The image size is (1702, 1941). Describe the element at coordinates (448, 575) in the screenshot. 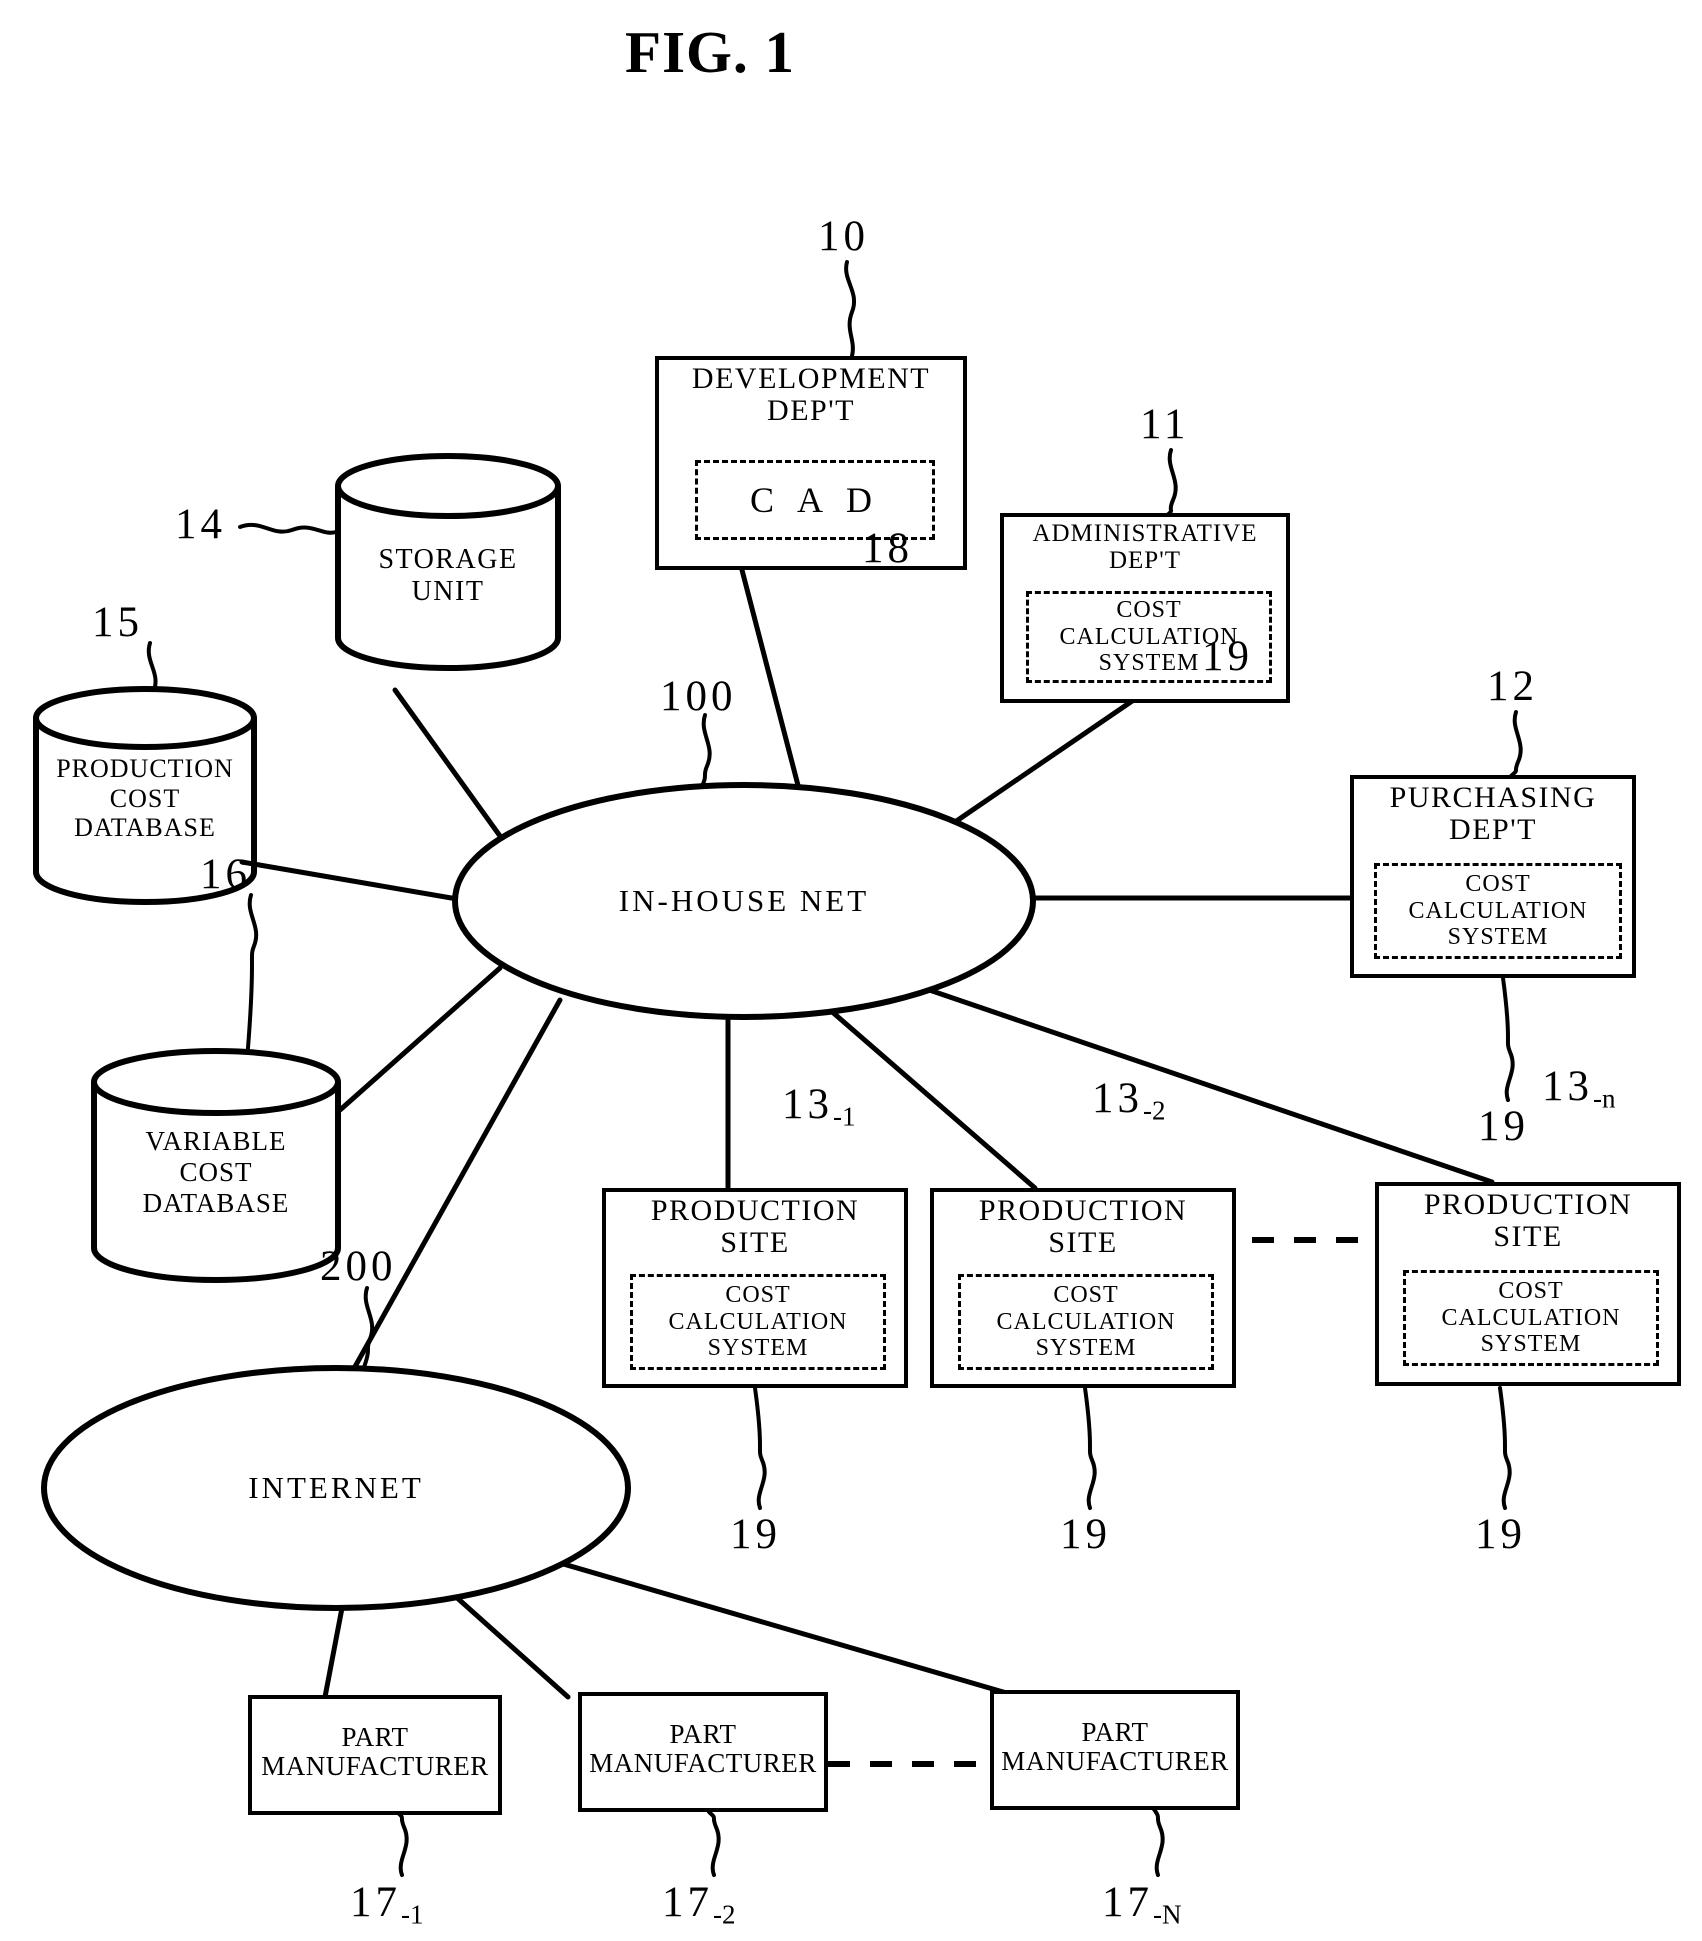

I see `storage-unit-label: STORAGE UNIT` at that location.